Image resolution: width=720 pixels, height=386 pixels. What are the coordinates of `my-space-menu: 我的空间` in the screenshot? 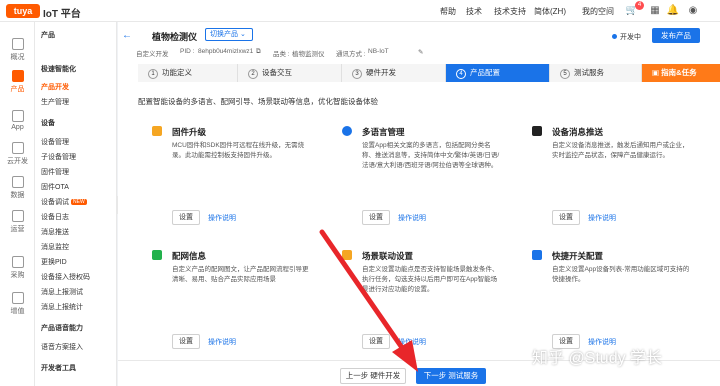 It's located at (598, 11).